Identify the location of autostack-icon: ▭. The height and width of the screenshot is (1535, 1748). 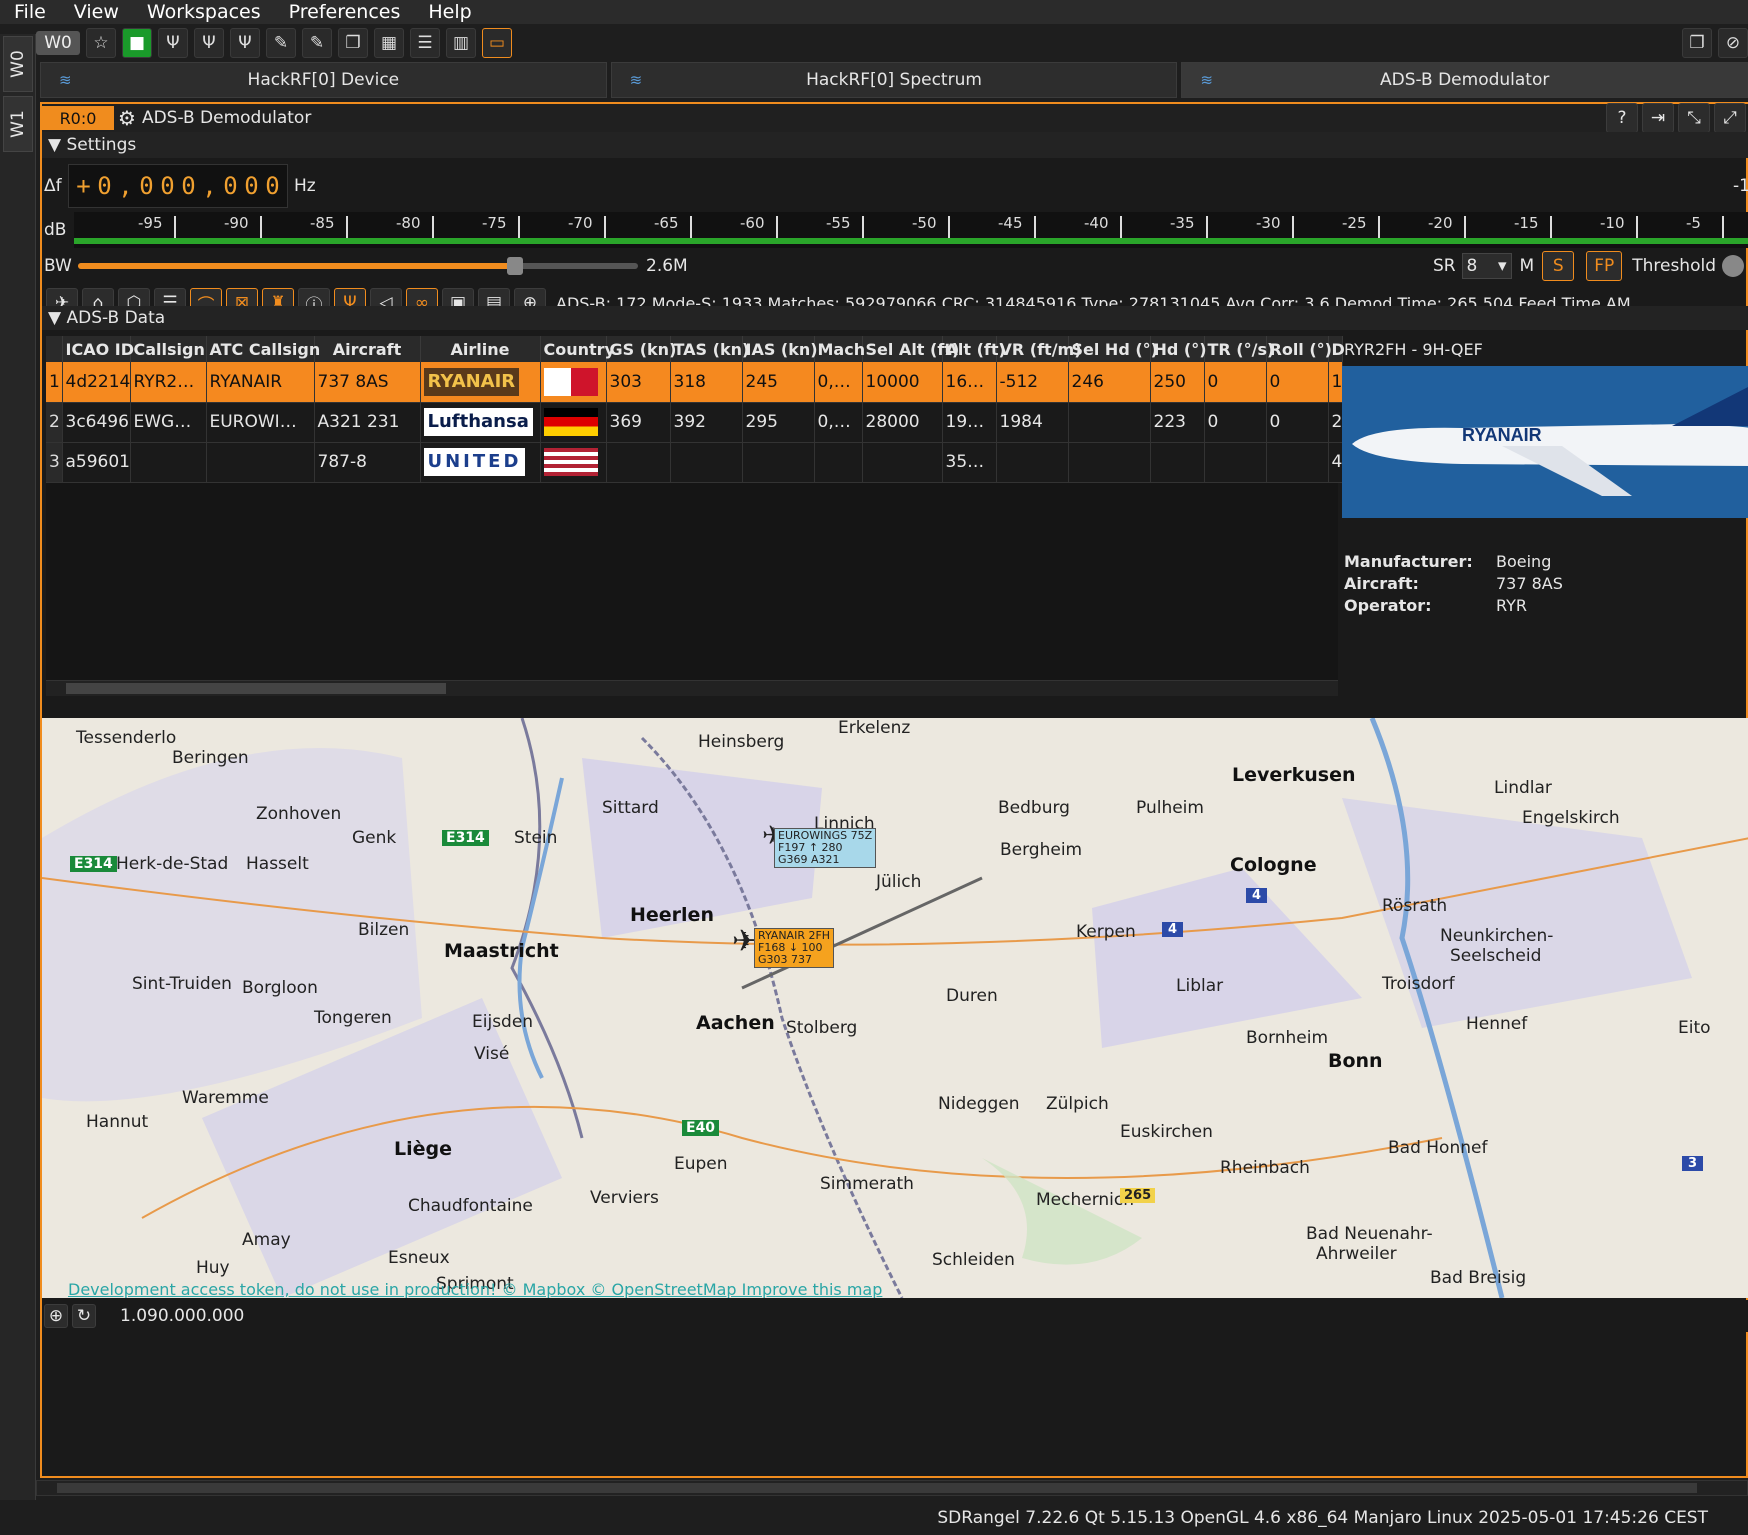
(497, 43).